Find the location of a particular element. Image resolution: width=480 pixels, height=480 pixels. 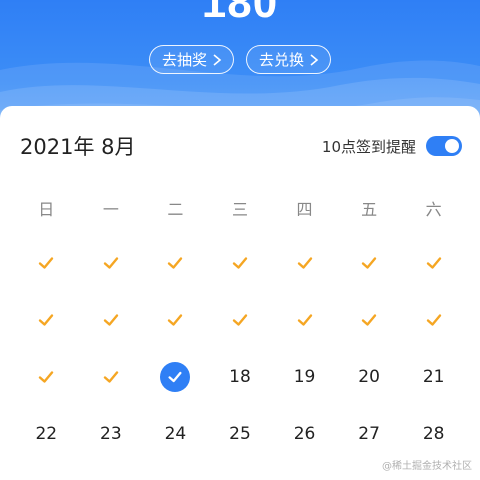

weekday-row: 日 一 二 三 四 五 六 is located at coordinates (240, 208).